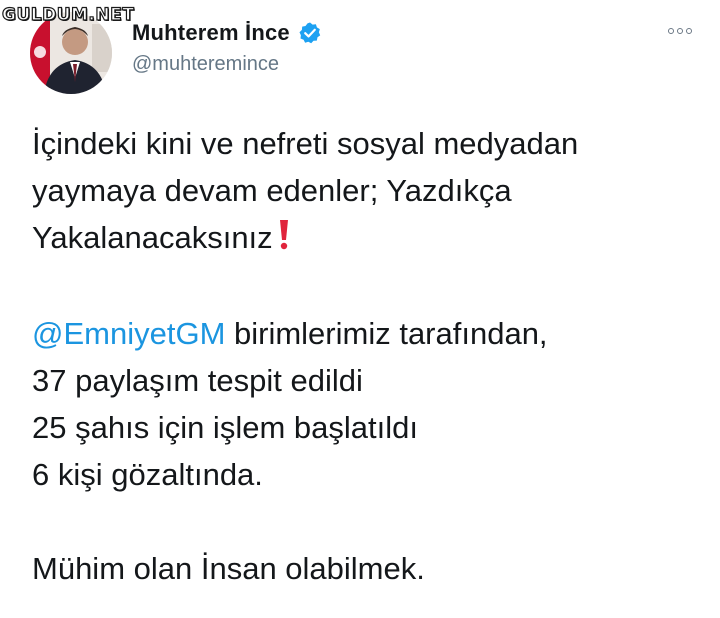  Describe the element at coordinates (205, 64) in the screenshot. I see `author-handle: @muhteremince` at that location.